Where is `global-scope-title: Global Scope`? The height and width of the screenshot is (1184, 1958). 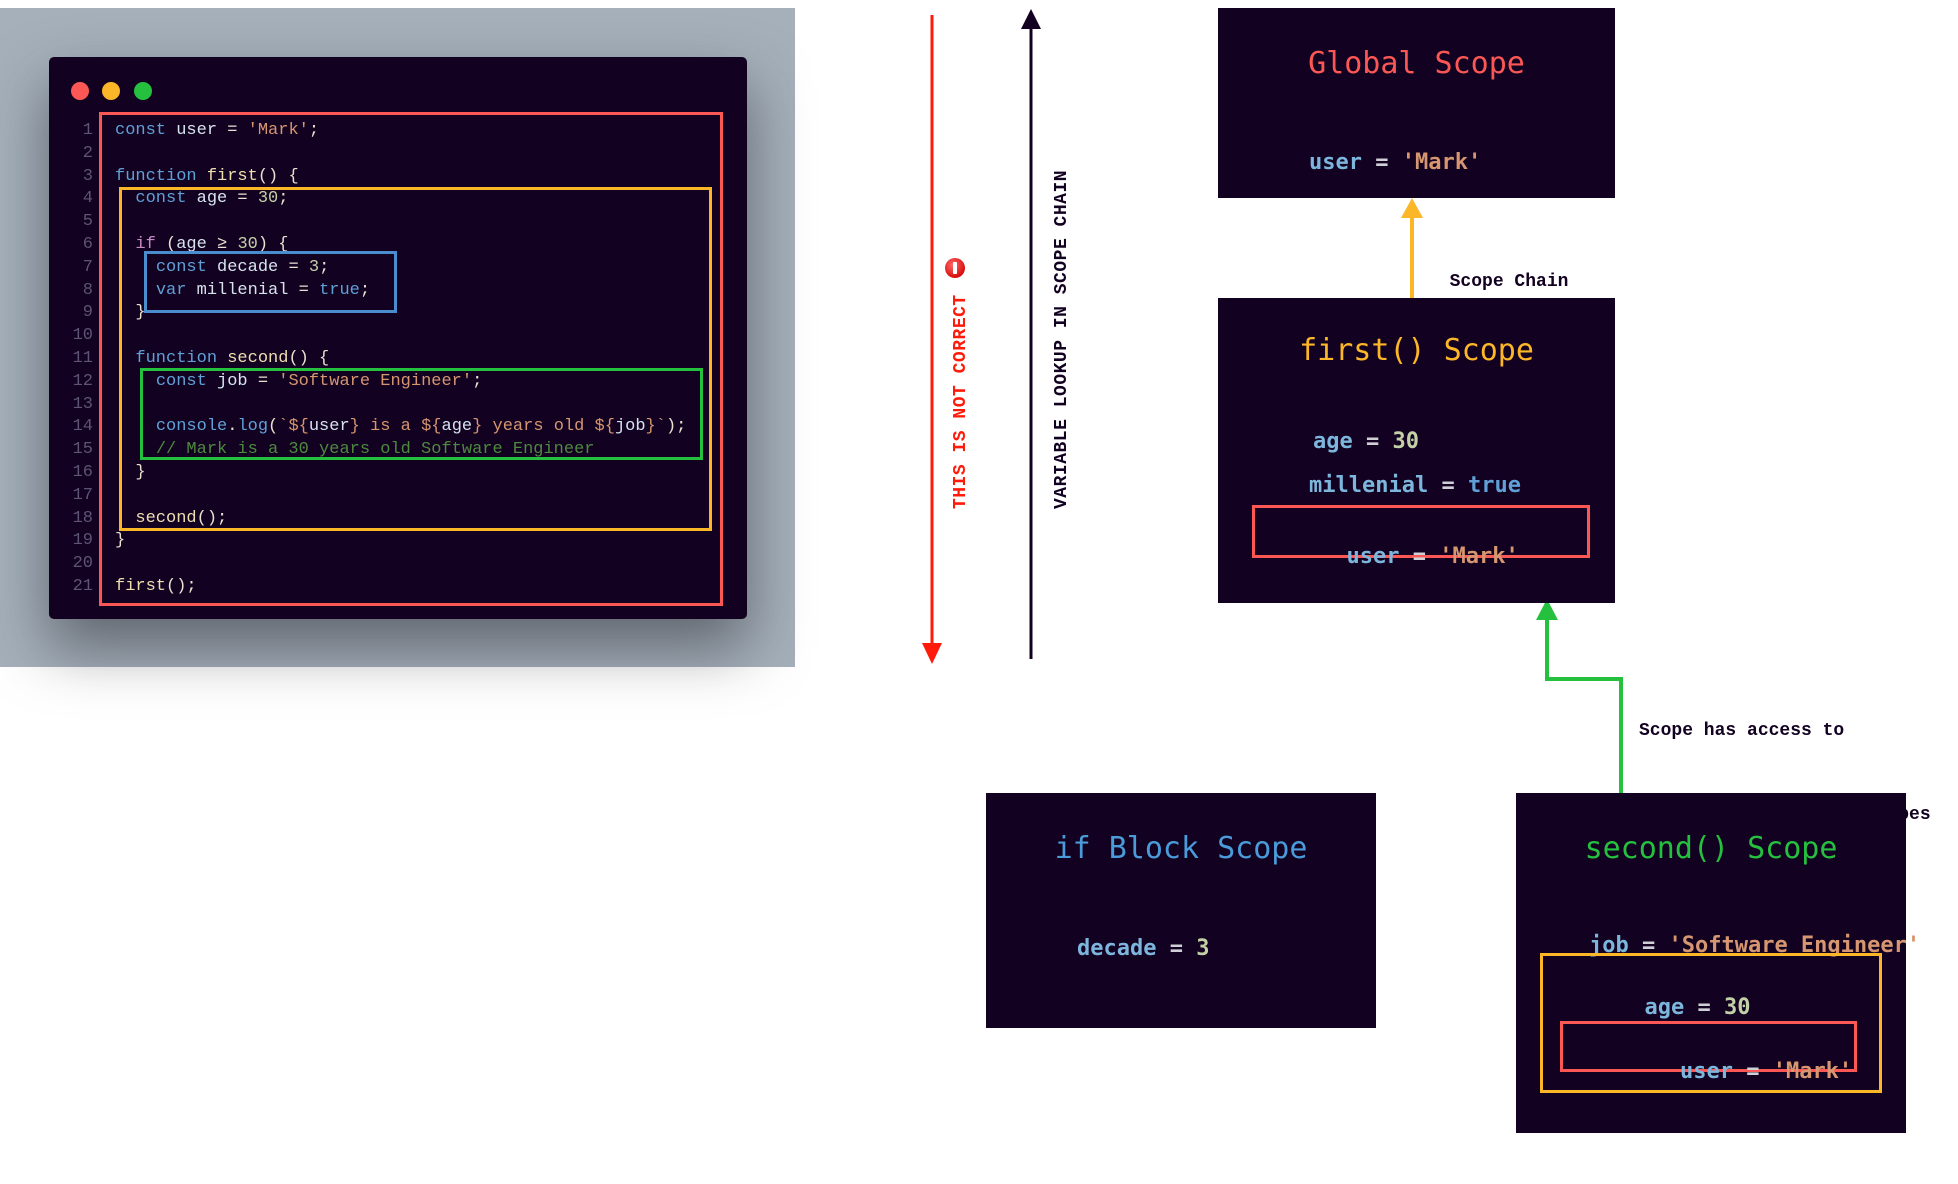
global-scope-title: Global Scope is located at coordinates (1416, 63).